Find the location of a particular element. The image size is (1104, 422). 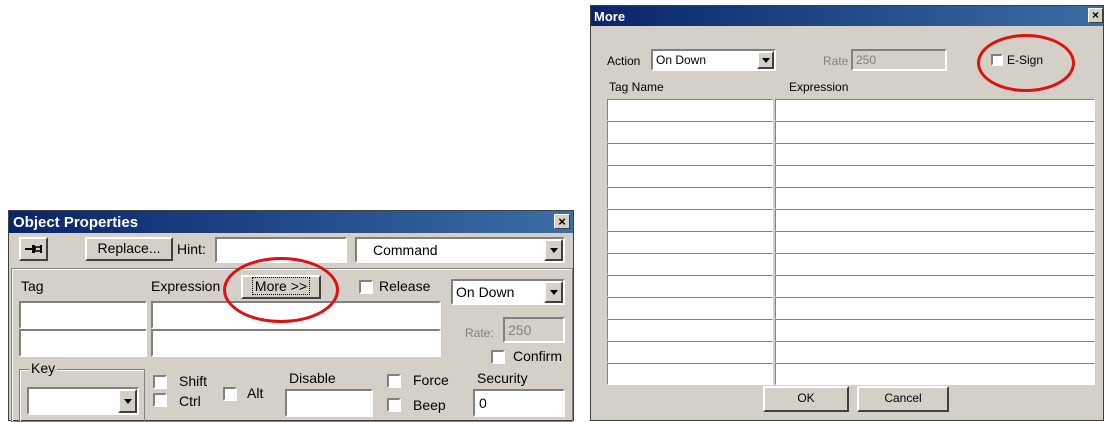

hint-label: Hint: is located at coordinates (191, 249).